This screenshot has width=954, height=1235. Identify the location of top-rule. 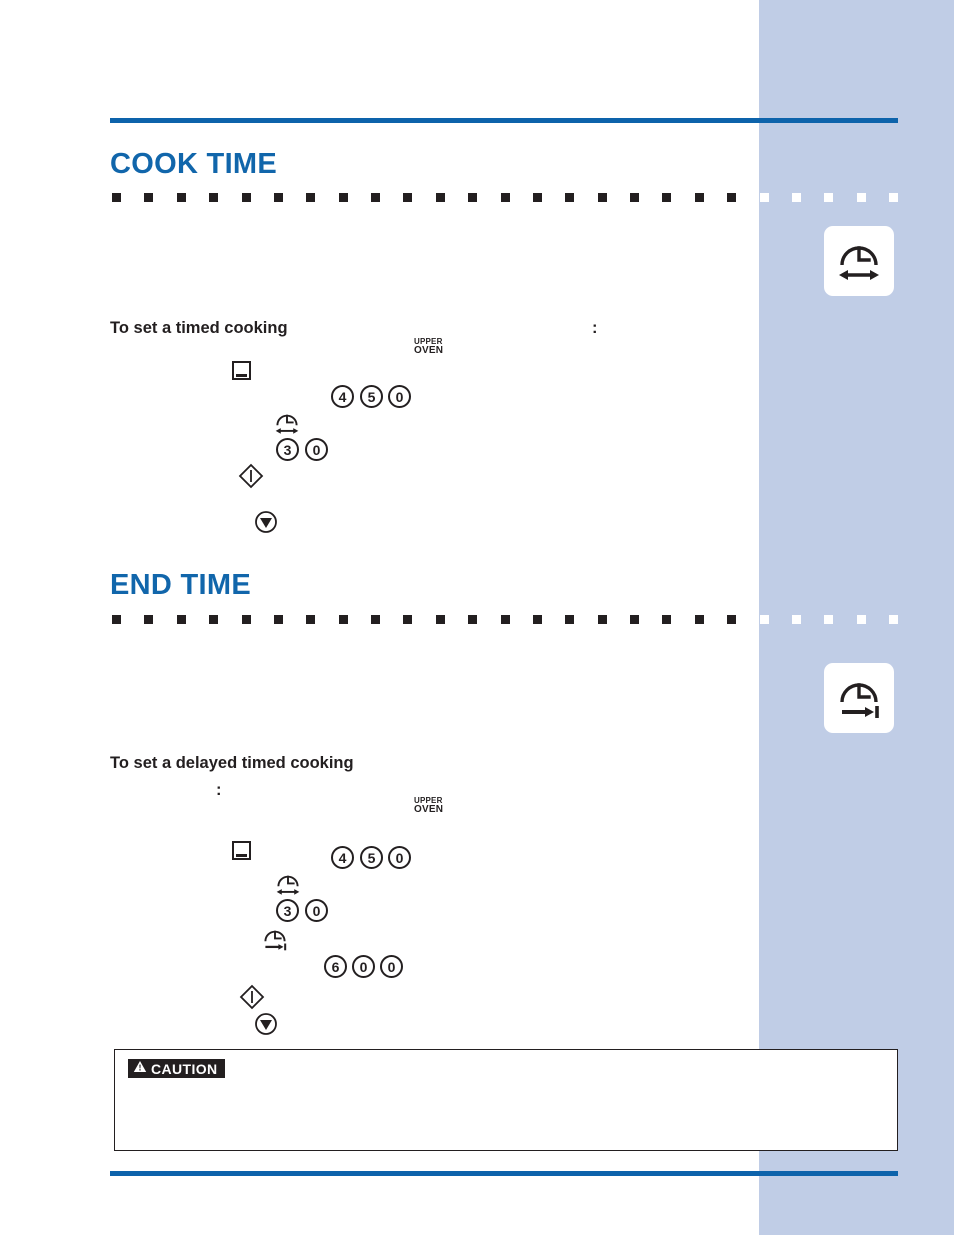
(504, 120).